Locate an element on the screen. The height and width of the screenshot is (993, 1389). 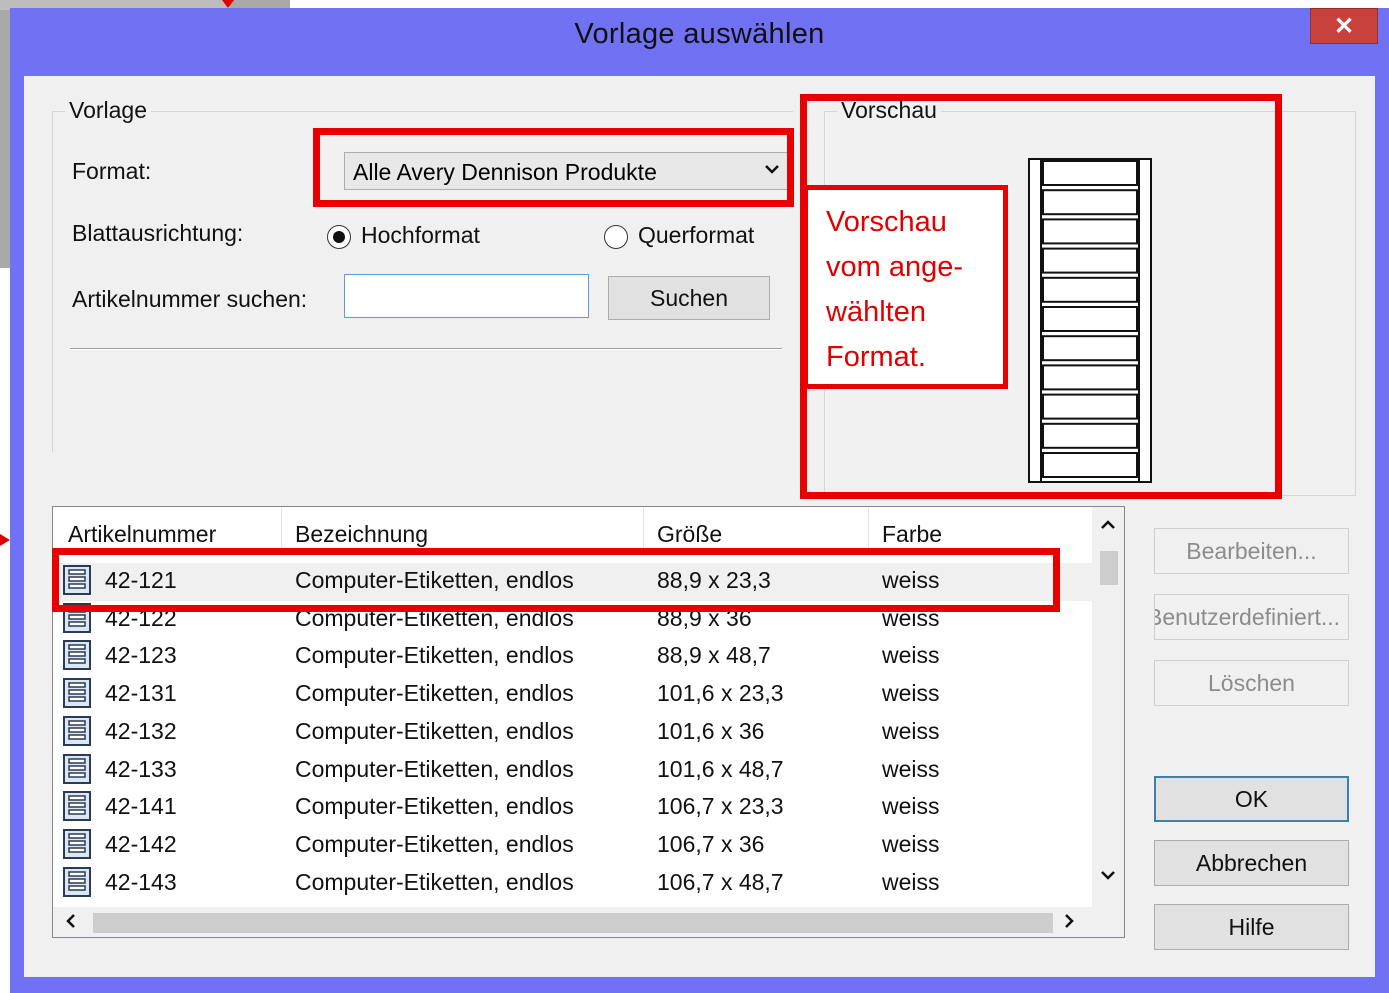
cell-nr: 42-123 is located at coordinates (141, 655).